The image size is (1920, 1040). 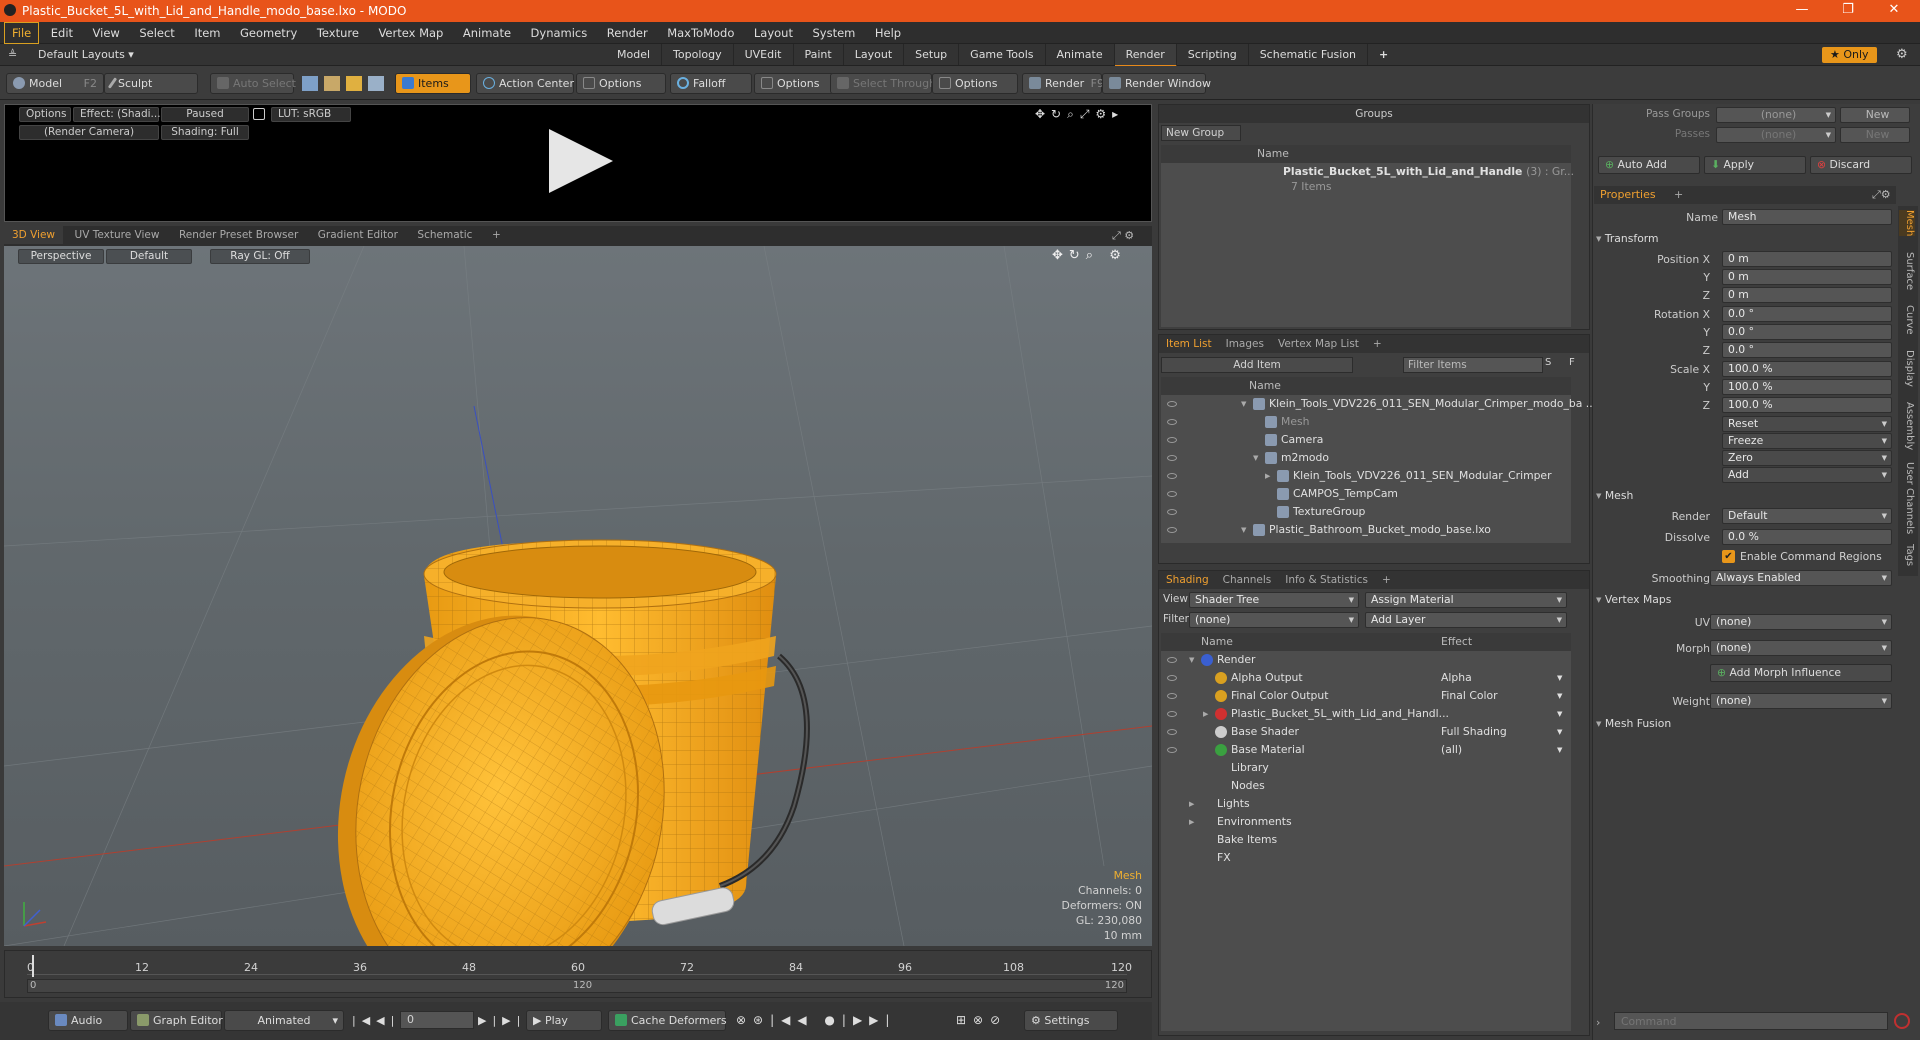 I want to click on expand-icon: ⤢⚙, so click(x=1881, y=195).